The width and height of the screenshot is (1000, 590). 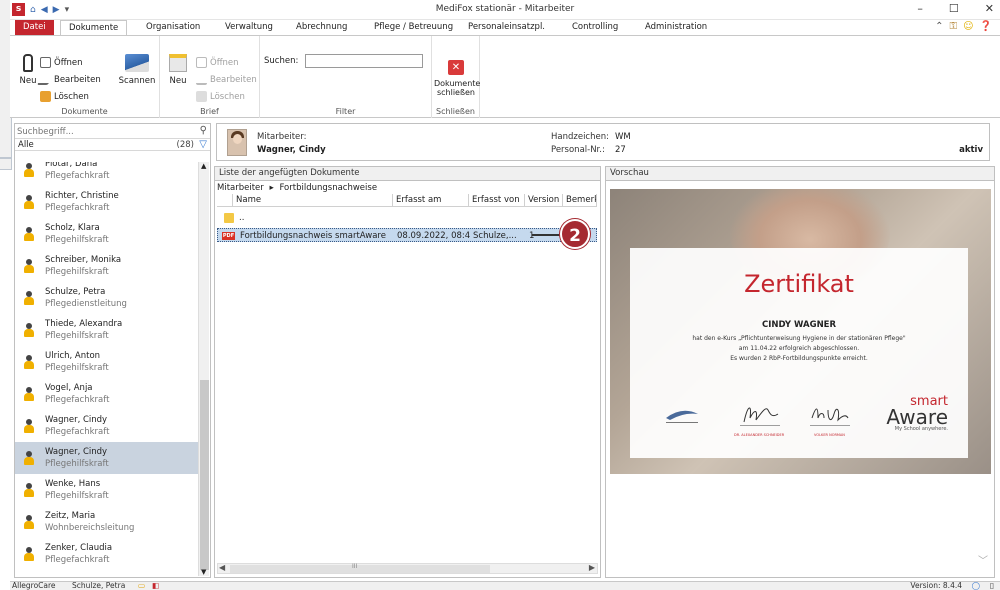 What do you see at coordinates (992, 585) in the screenshot?
I see `window-icon: ▯` at bounding box center [992, 585].